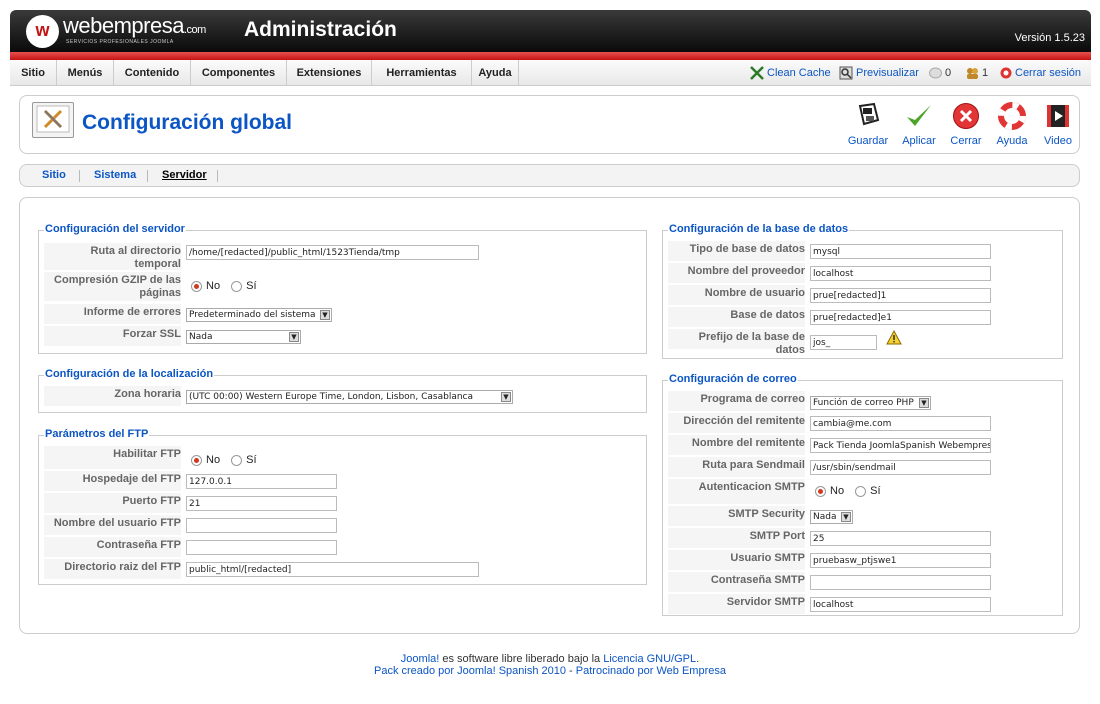  Describe the element at coordinates (420, 659) in the screenshot. I see `joomla-link: Joomla!` at that location.